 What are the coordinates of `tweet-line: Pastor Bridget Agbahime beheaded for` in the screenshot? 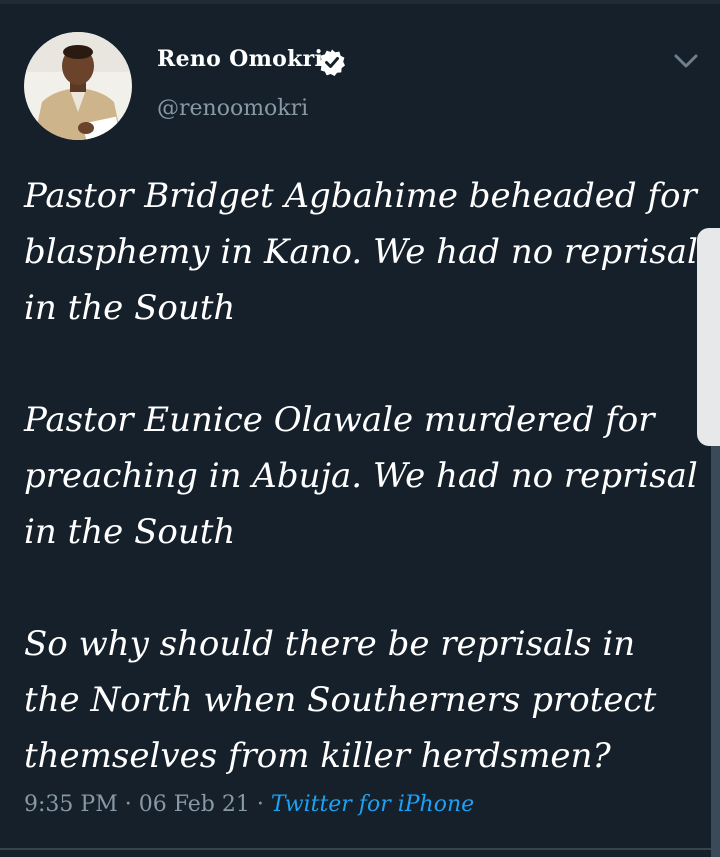 It's located at (360, 196).